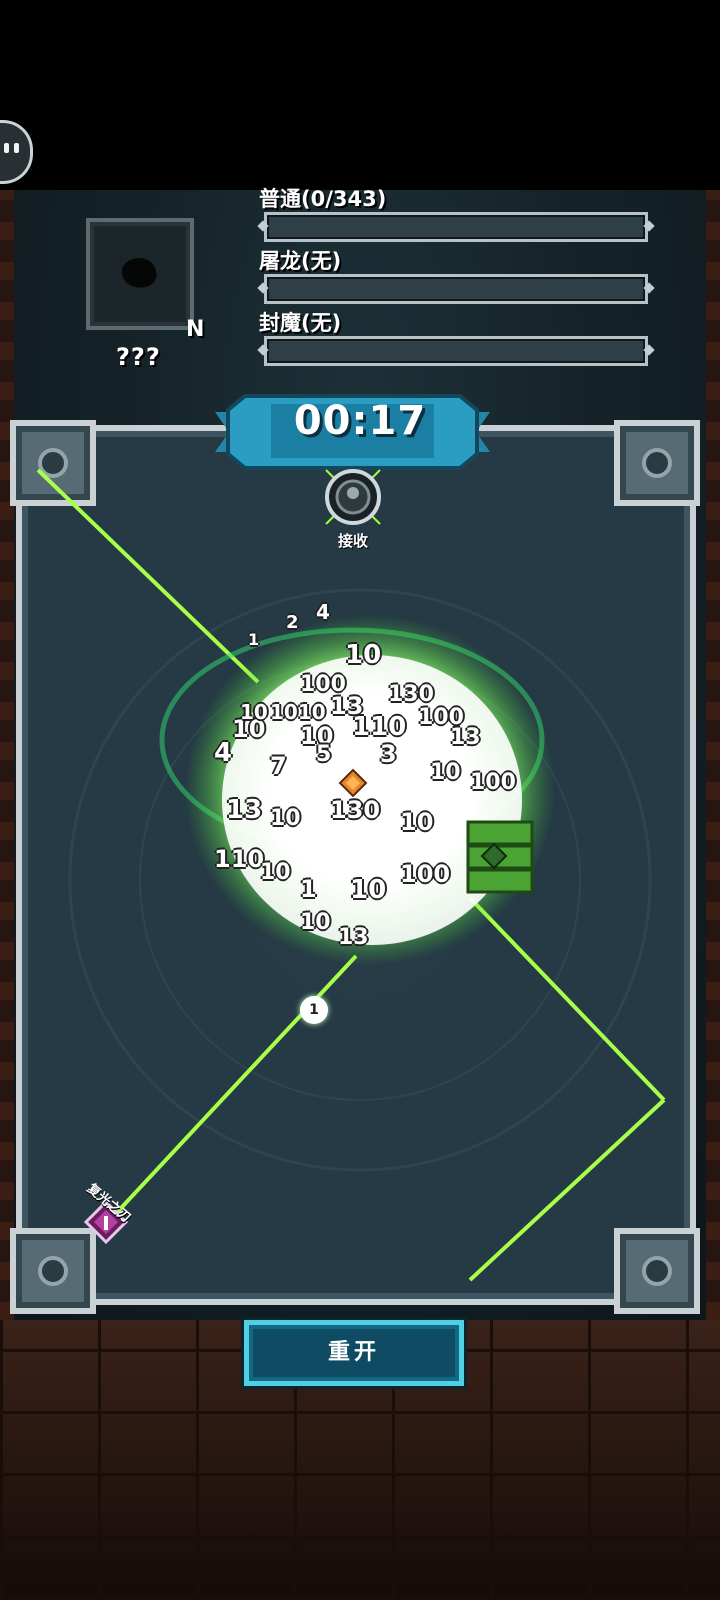 Image resolution: width=720 pixels, height=1600 pixels. I want to click on orange-gem-icon, so click(353, 783).